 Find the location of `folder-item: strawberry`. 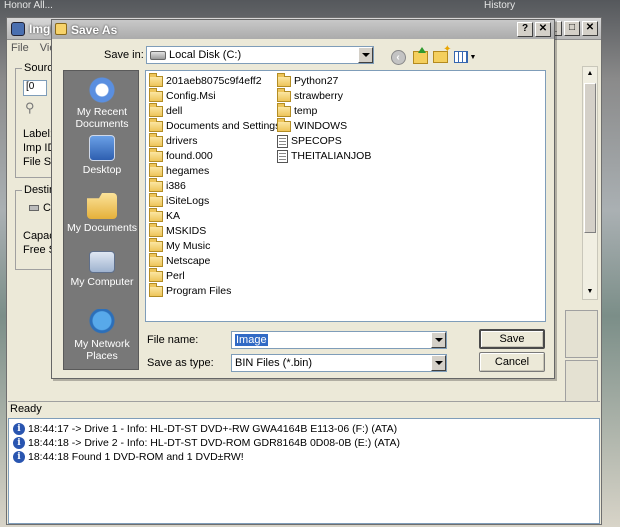

folder-item: strawberry is located at coordinates (310, 95).